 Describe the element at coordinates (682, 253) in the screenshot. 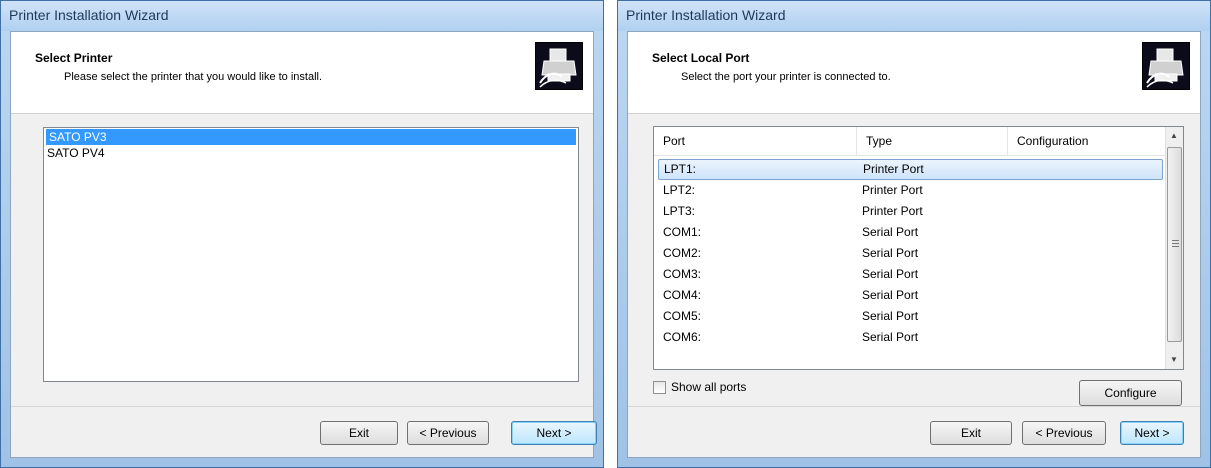

I see `port-cell: COM2:` at that location.